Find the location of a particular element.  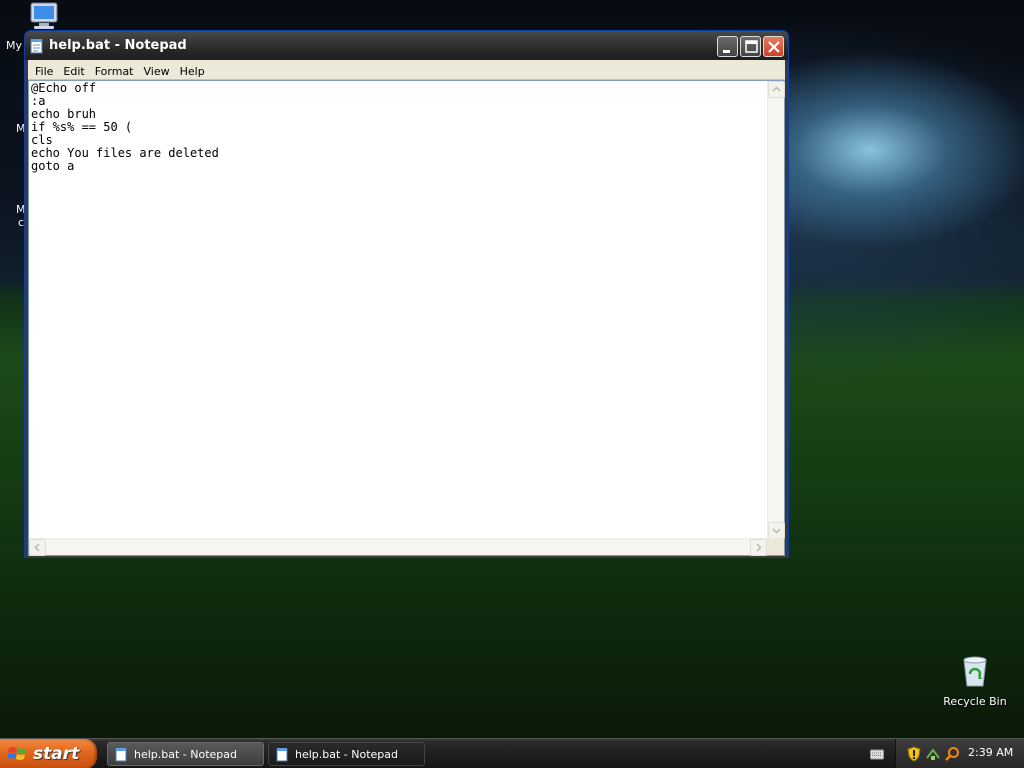

horizontal-scrollbar is located at coordinates (398, 547).